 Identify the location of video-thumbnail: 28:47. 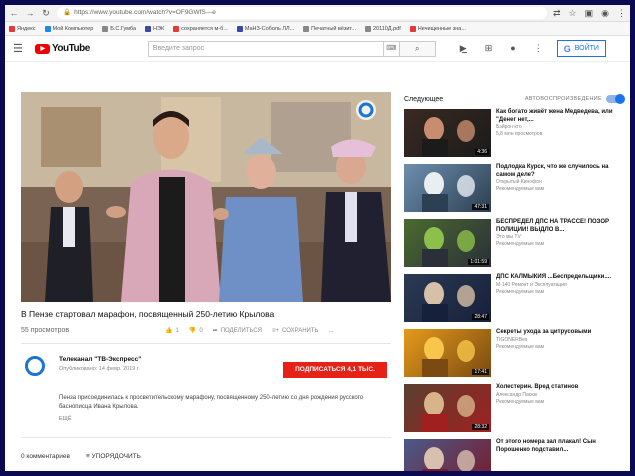
(447, 298).